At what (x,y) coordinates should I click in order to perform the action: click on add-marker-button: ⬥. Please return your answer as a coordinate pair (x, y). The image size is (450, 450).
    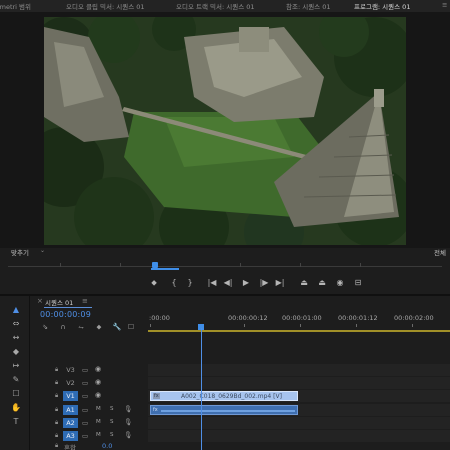
    Looking at the image, I should click on (154, 282).